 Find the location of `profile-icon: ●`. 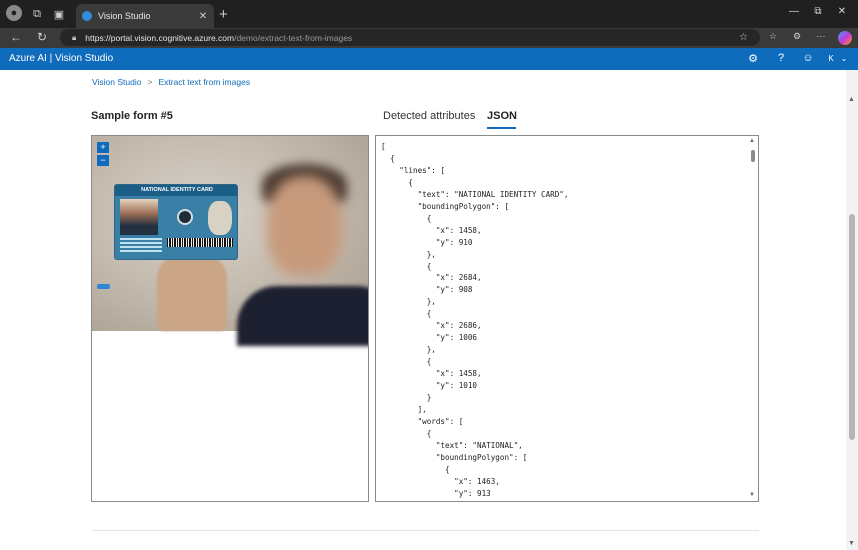

profile-icon: ● is located at coordinates (14, 13).